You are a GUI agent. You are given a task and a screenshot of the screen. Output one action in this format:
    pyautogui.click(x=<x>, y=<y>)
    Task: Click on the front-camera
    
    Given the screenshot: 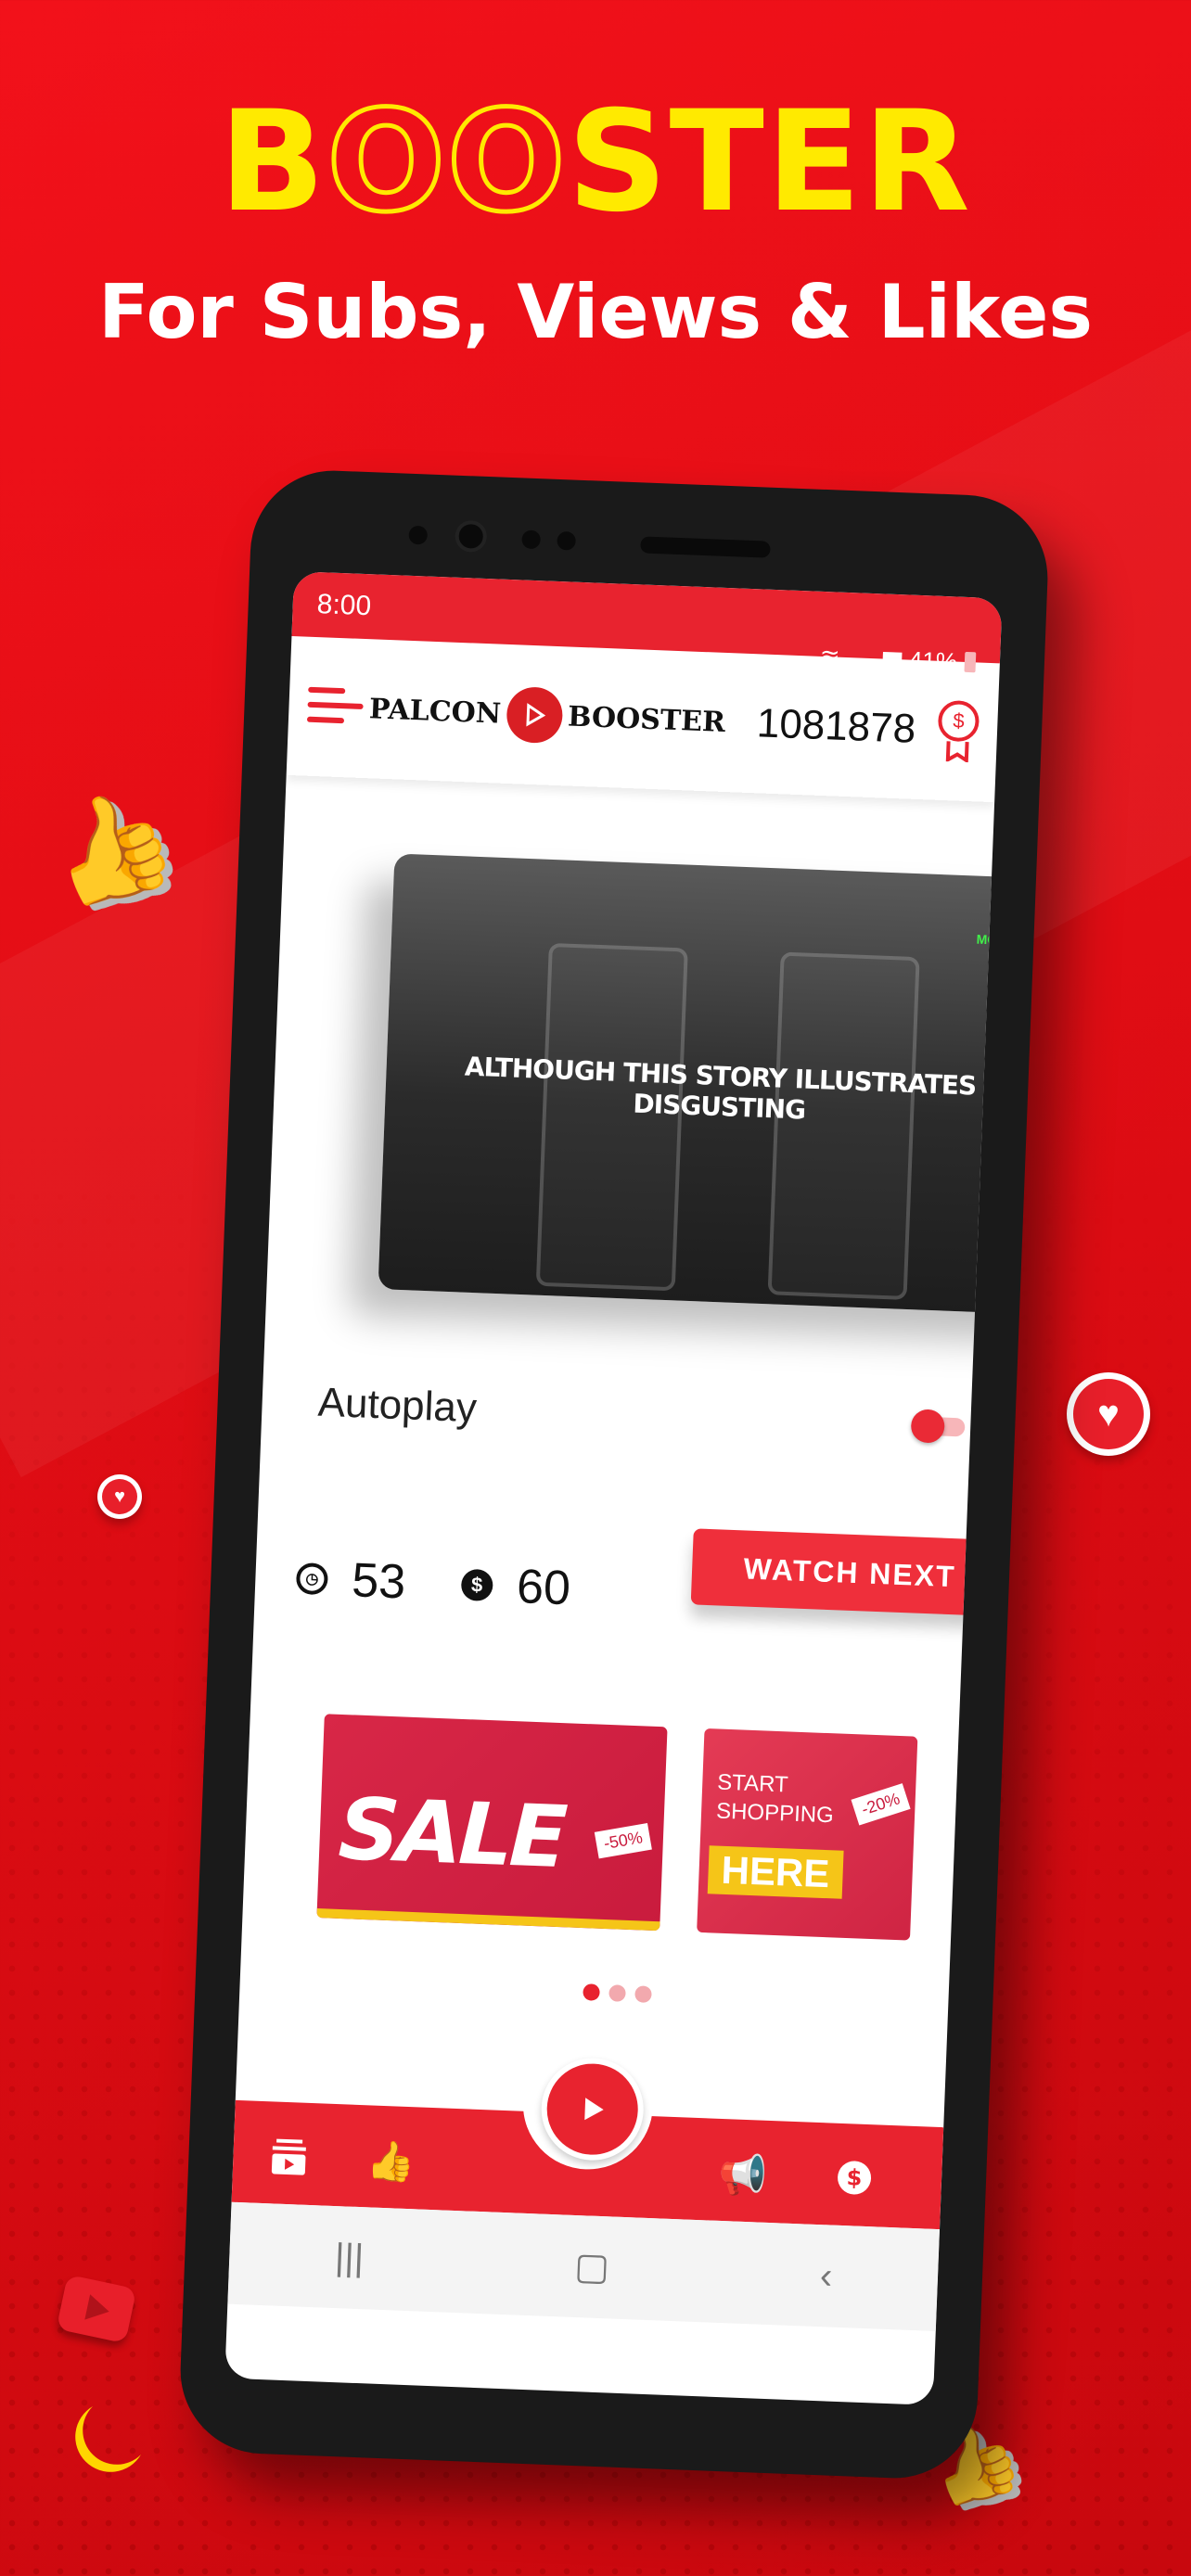 What is the action you would take?
    pyautogui.click(x=471, y=536)
    